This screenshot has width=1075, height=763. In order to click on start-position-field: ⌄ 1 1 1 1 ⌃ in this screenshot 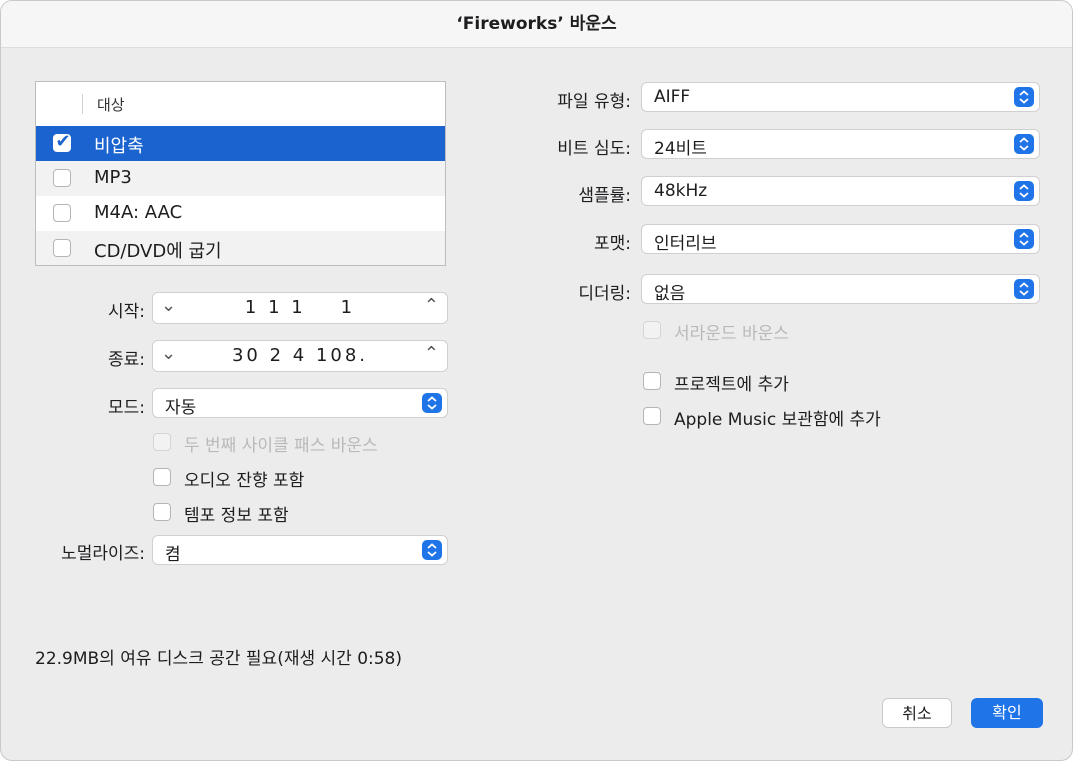, I will do `click(300, 308)`.